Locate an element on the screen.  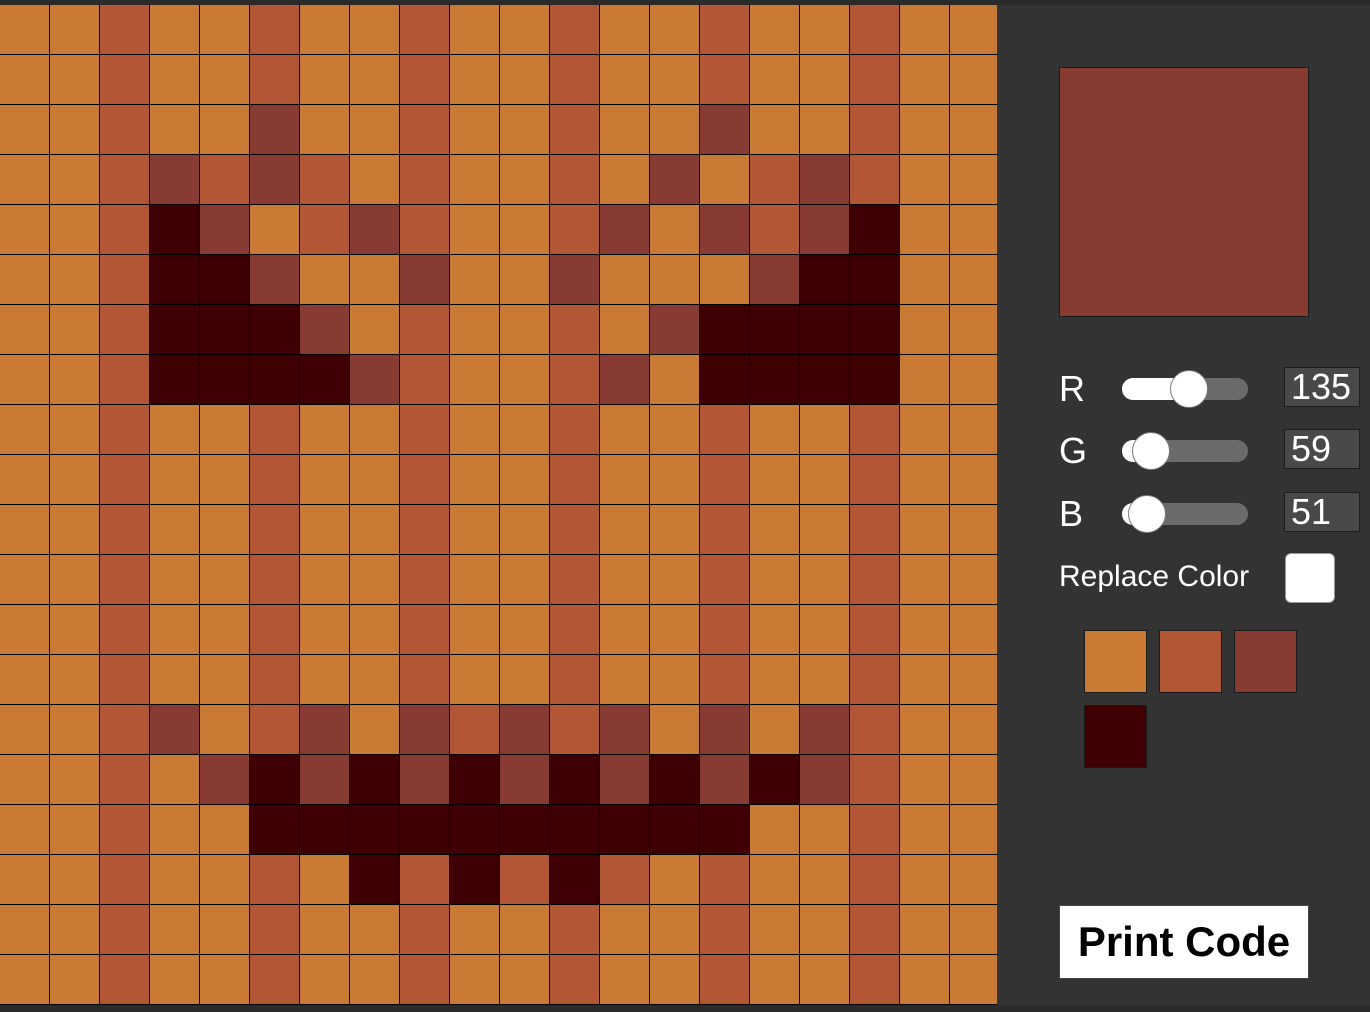
replace-color-swatch is located at coordinates (1310, 578).